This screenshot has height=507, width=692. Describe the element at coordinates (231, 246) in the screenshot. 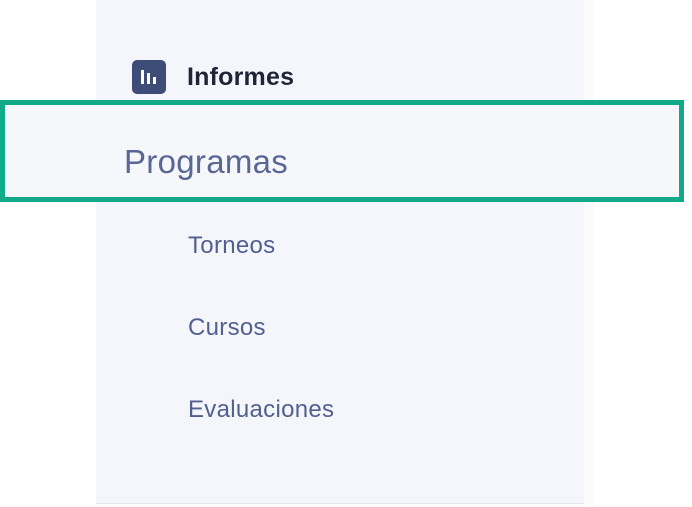

I see `sidebar-subitem-torneos: Torneos` at that location.